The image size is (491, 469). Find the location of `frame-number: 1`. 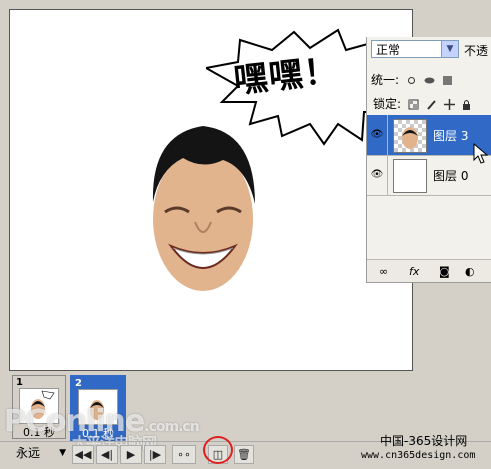

frame-number: 1 is located at coordinates (19, 382).